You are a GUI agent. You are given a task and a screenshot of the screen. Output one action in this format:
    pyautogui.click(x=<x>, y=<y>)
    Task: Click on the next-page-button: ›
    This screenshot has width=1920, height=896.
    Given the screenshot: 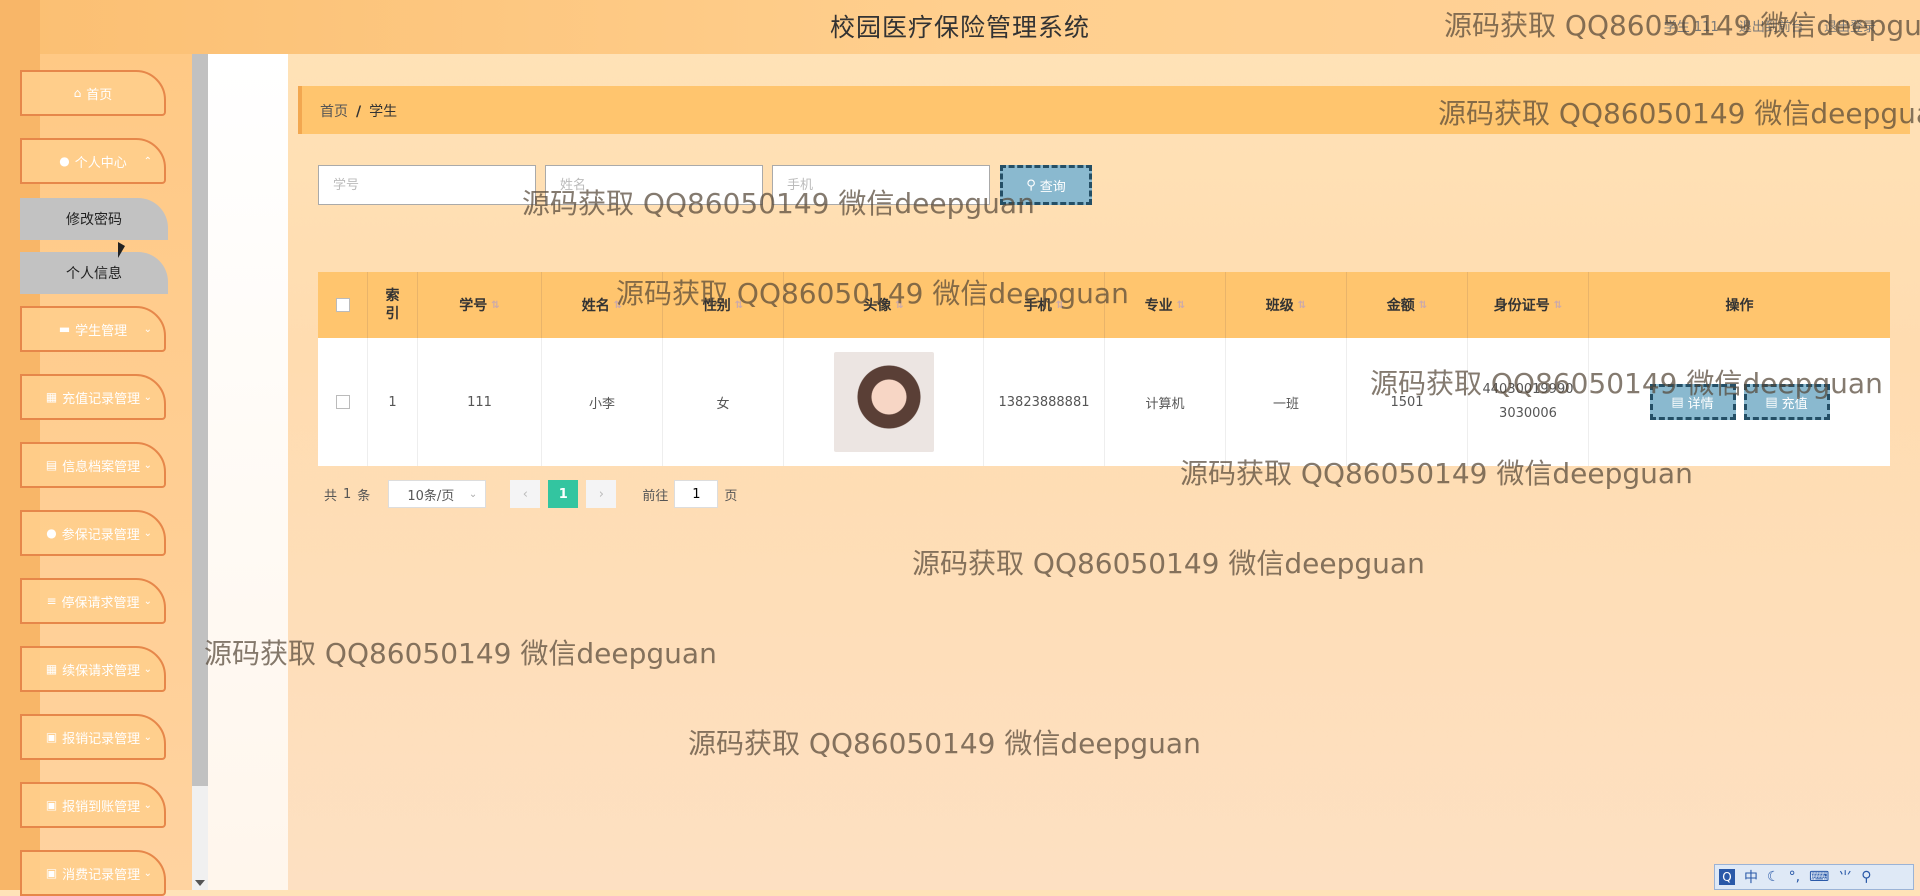 What is the action you would take?
    pyautogui.click(x=601, y=494)
    